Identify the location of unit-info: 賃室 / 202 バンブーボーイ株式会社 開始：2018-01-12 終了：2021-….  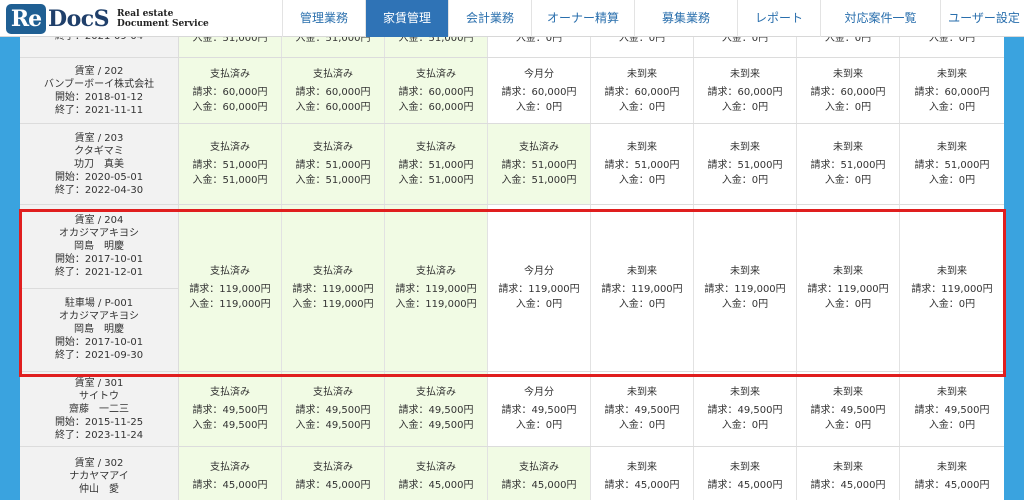
(99, 90).